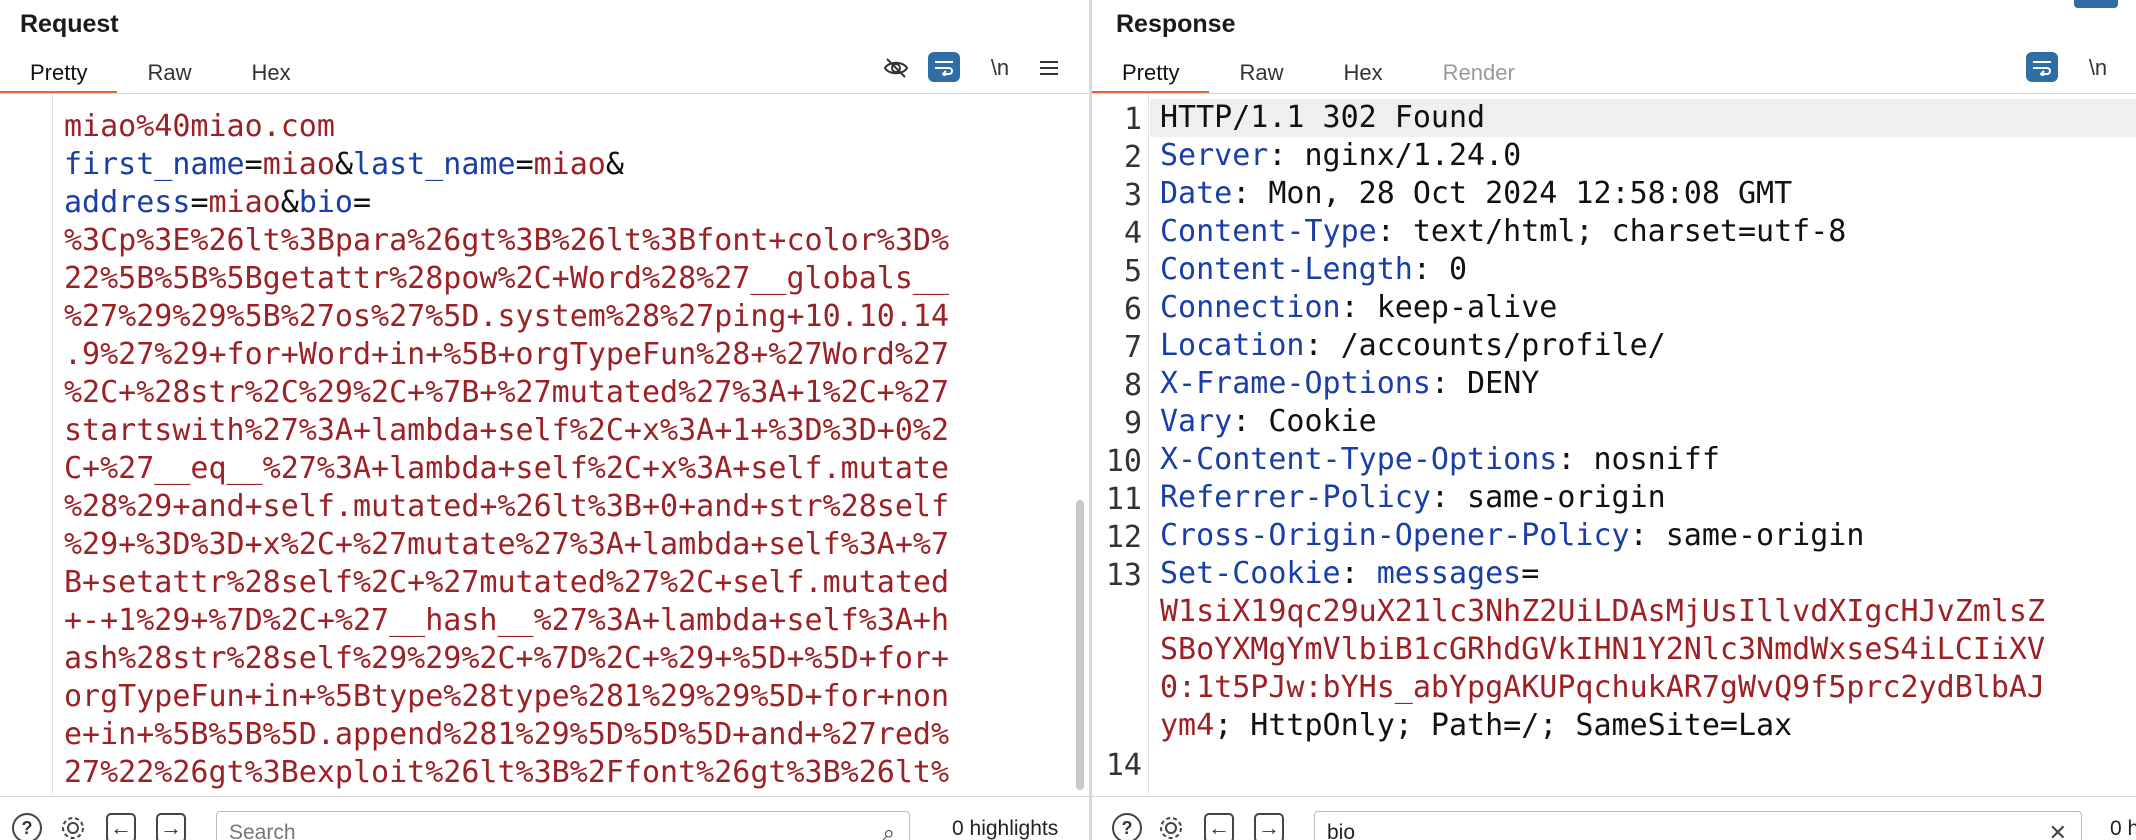 The height and width of the screenshot is (840, 2136). What do you see at coordinates (127, 202) in the screenshot?
I see `code-key: address` at bounding box center [127, 202].